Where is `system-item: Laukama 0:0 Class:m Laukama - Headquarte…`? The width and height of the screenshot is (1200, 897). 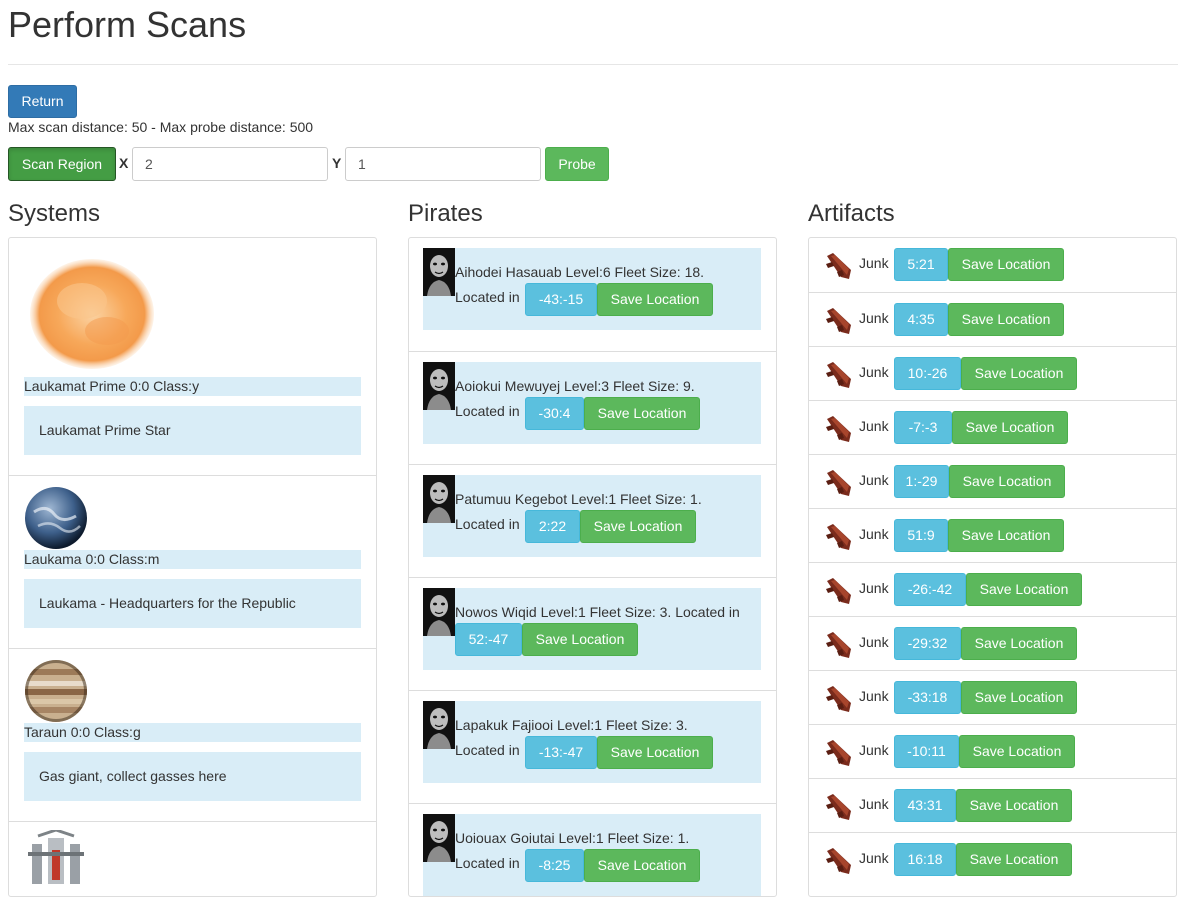
system-item: Laukama 0:0 Class:m Laukama - Headquarte… is located at coordinates (192, 562).